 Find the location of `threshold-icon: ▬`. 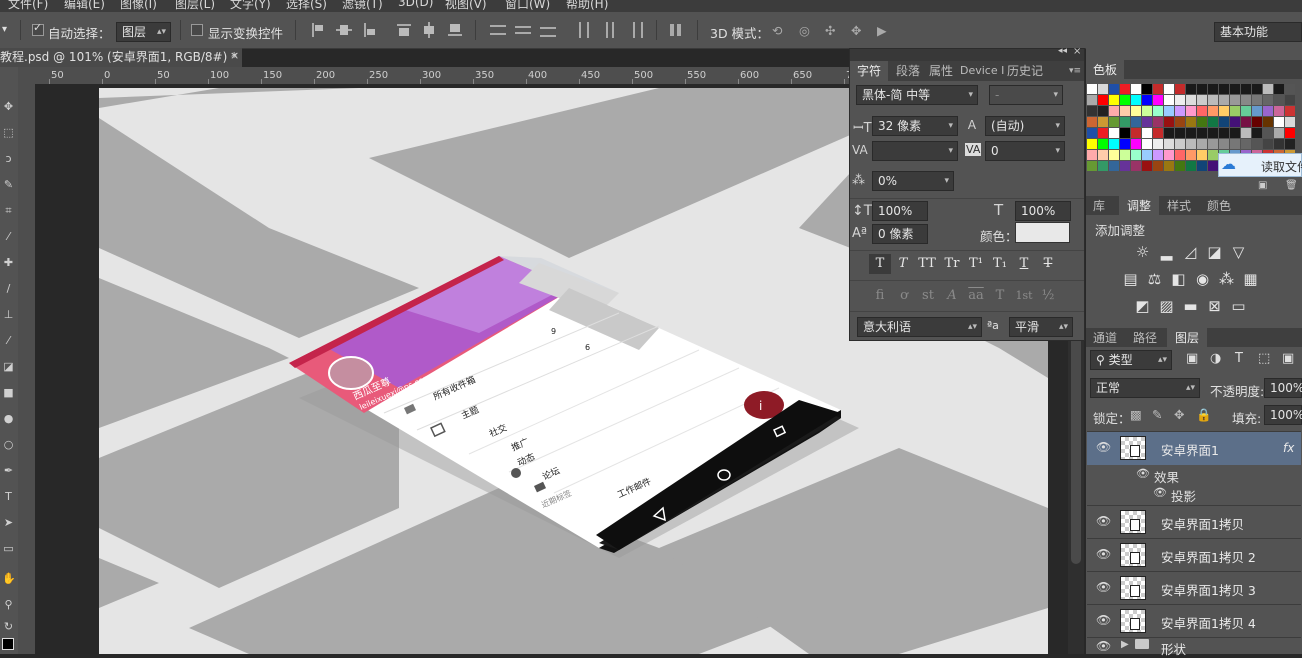

threshold-icon: ▬ is located at coordinates (1190, 306).